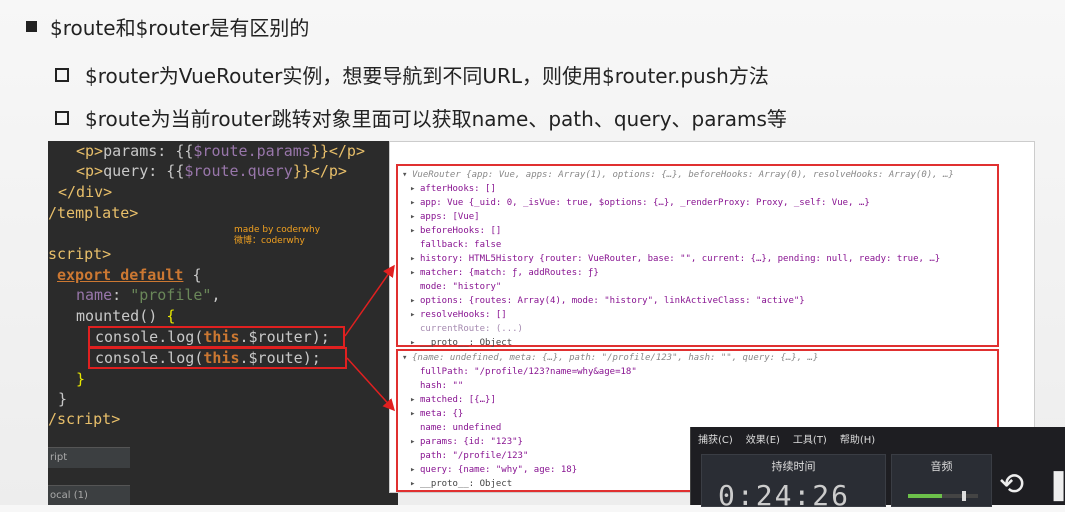  I want to click on audio-panel: 音频, so click(941, 480).